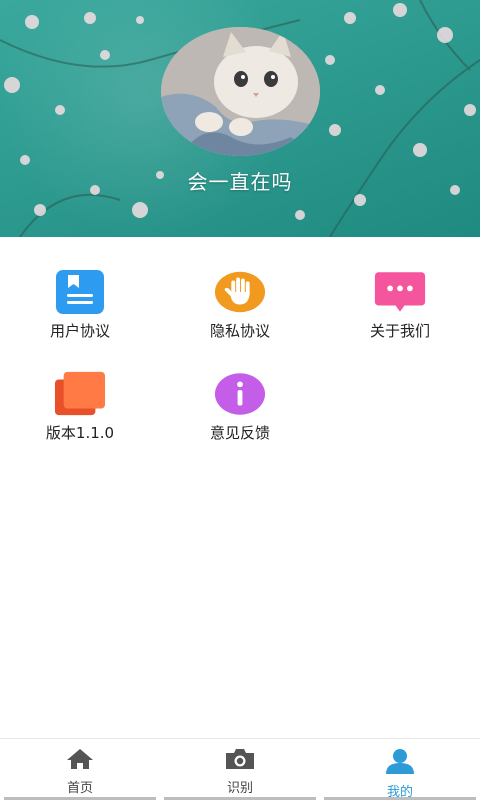 This screenshot has width=480, height=800. I want to click on menu-item-privacy-agreement: 隐私协议, so click(240, 313).